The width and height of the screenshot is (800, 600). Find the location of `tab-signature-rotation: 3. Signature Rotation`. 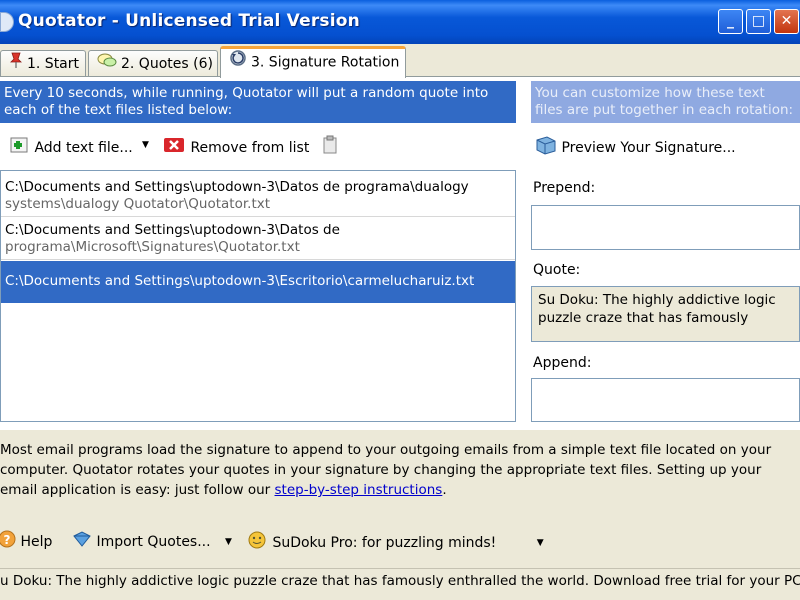

tab-signature-rotation: 3. Signature Rotation is located at coordinates (313, 62).